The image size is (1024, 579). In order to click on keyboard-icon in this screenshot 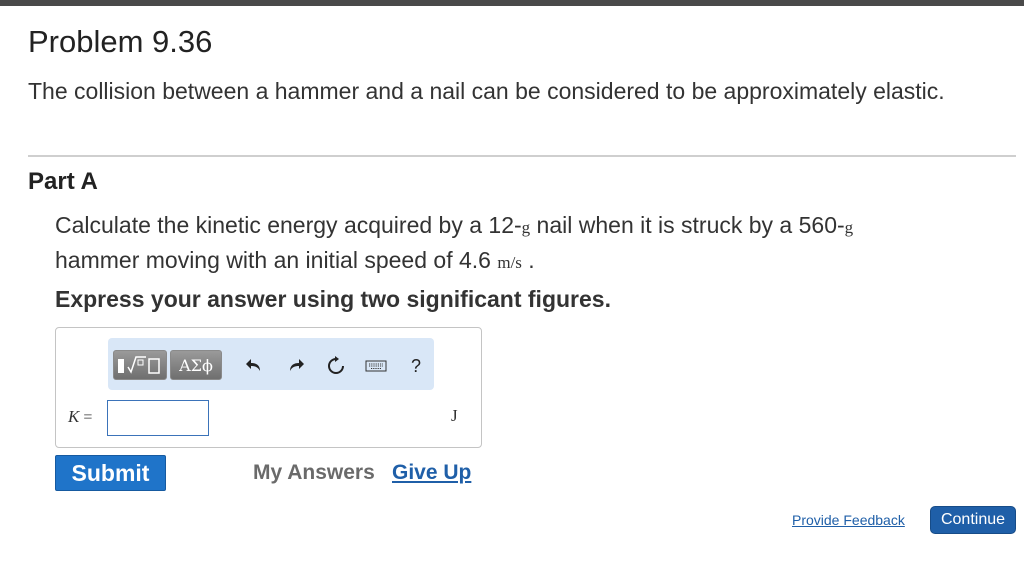, I will do `click(376, 366)`.